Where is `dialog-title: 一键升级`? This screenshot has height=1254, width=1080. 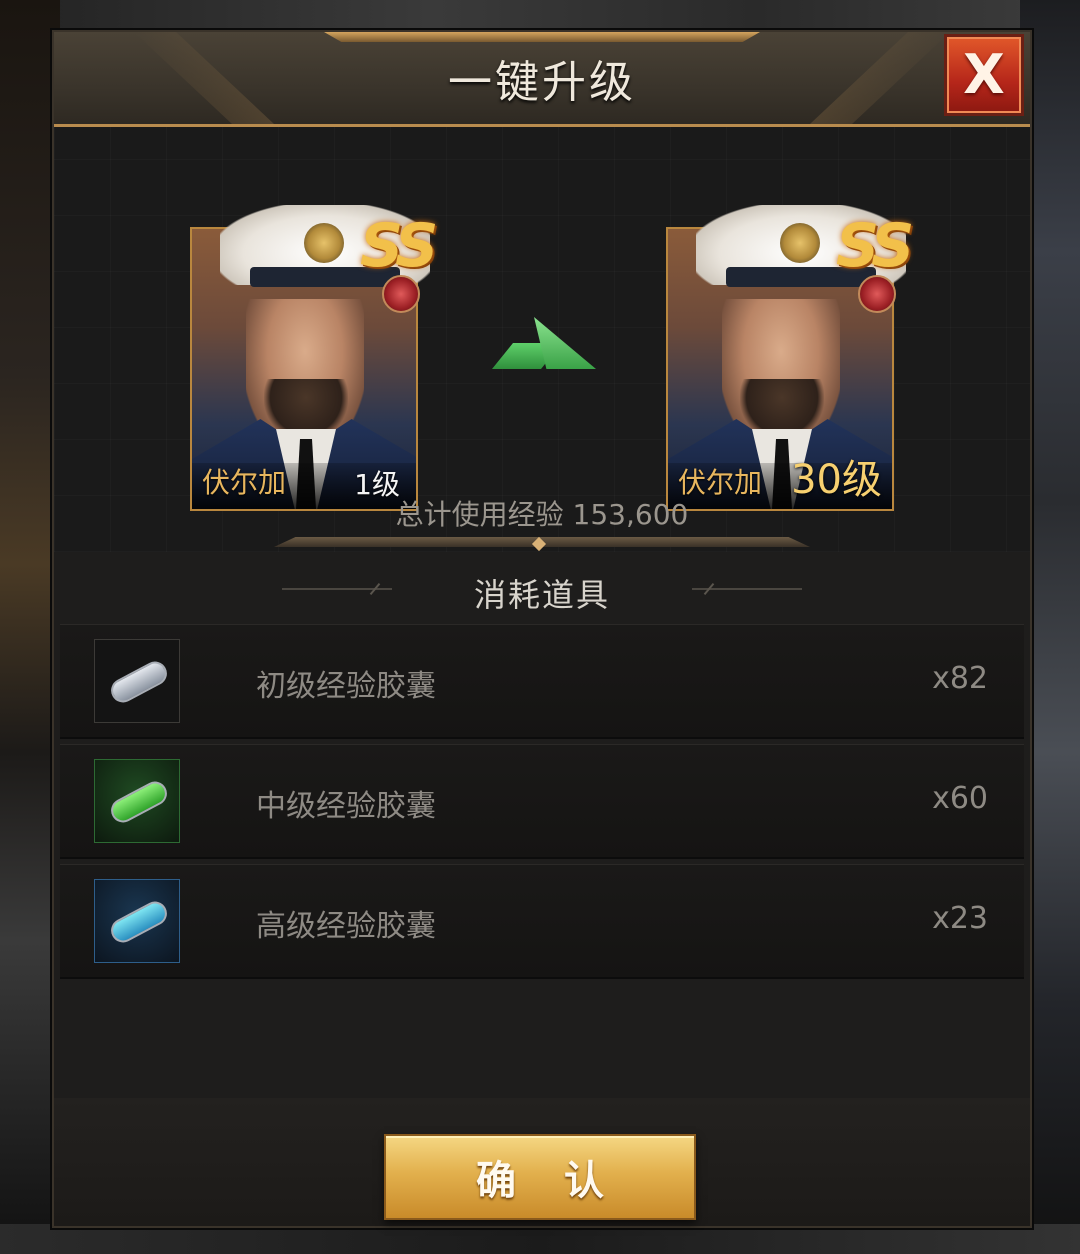 dialog-title: 一键升级 is located at coordinates (542, 82).